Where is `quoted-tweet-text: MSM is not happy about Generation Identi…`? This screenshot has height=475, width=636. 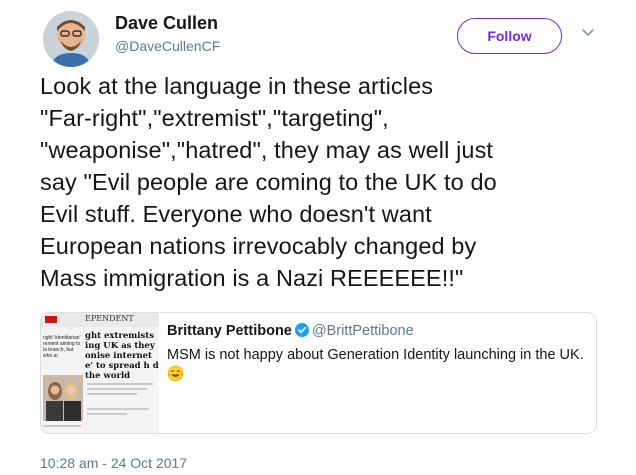
quoted-tweet-text: MSM is not happy about Generation Identi… is located at coordinates (379, 365).